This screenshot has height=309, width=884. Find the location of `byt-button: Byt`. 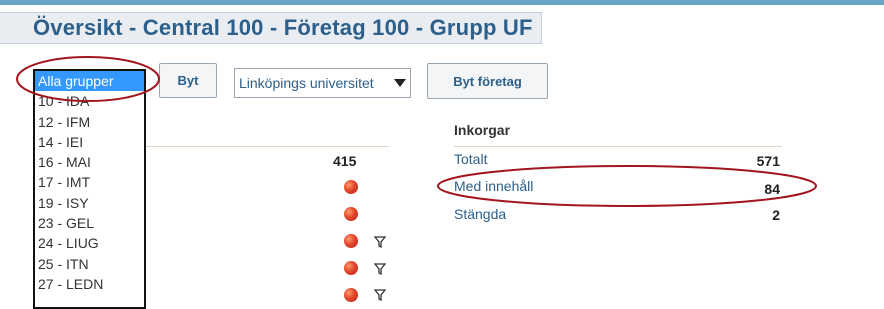

byt-button: Byt is located at coordinates (188, 80).